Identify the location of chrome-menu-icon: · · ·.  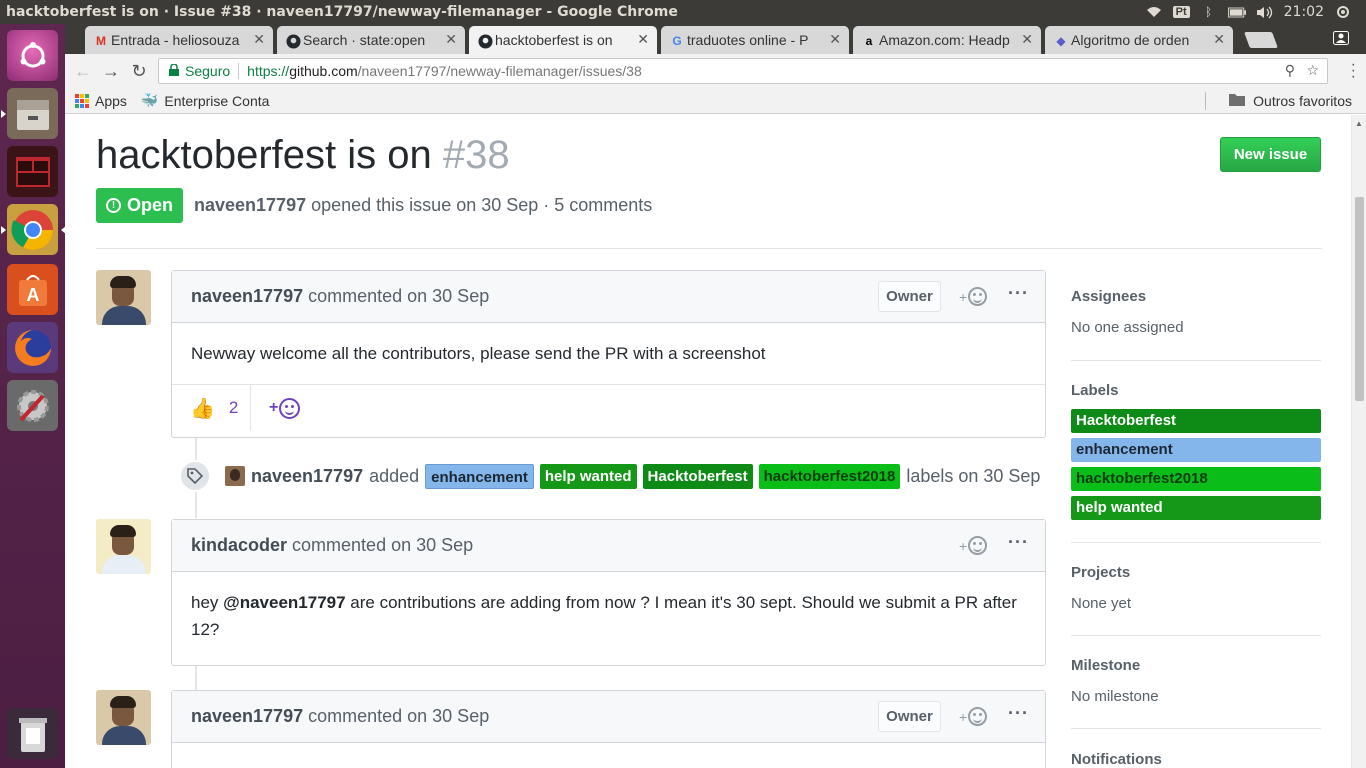
(1353, 71).